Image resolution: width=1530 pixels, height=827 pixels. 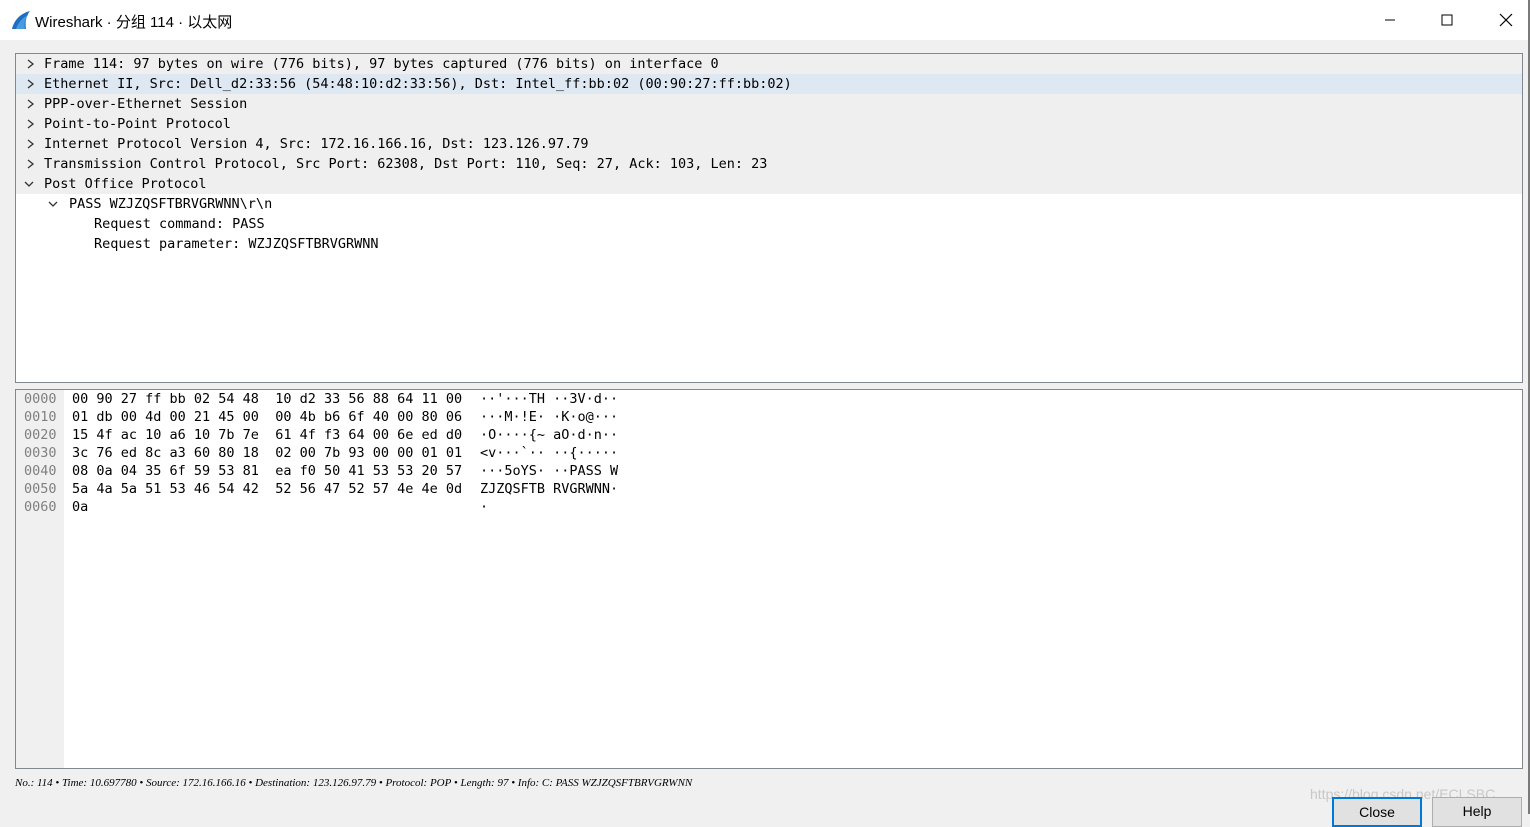 I want to click on hex-offset: 0010, so click(x=40, y=417).